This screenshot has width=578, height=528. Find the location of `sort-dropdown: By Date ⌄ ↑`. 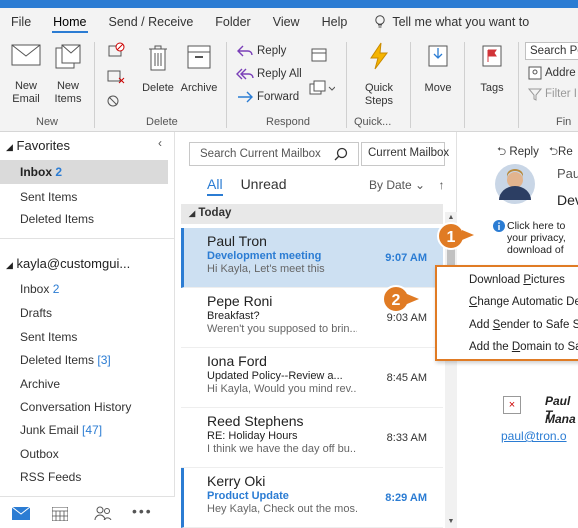

sort-dropdown: By Date ⌄ ↑ is located at coordinates (406, 185).